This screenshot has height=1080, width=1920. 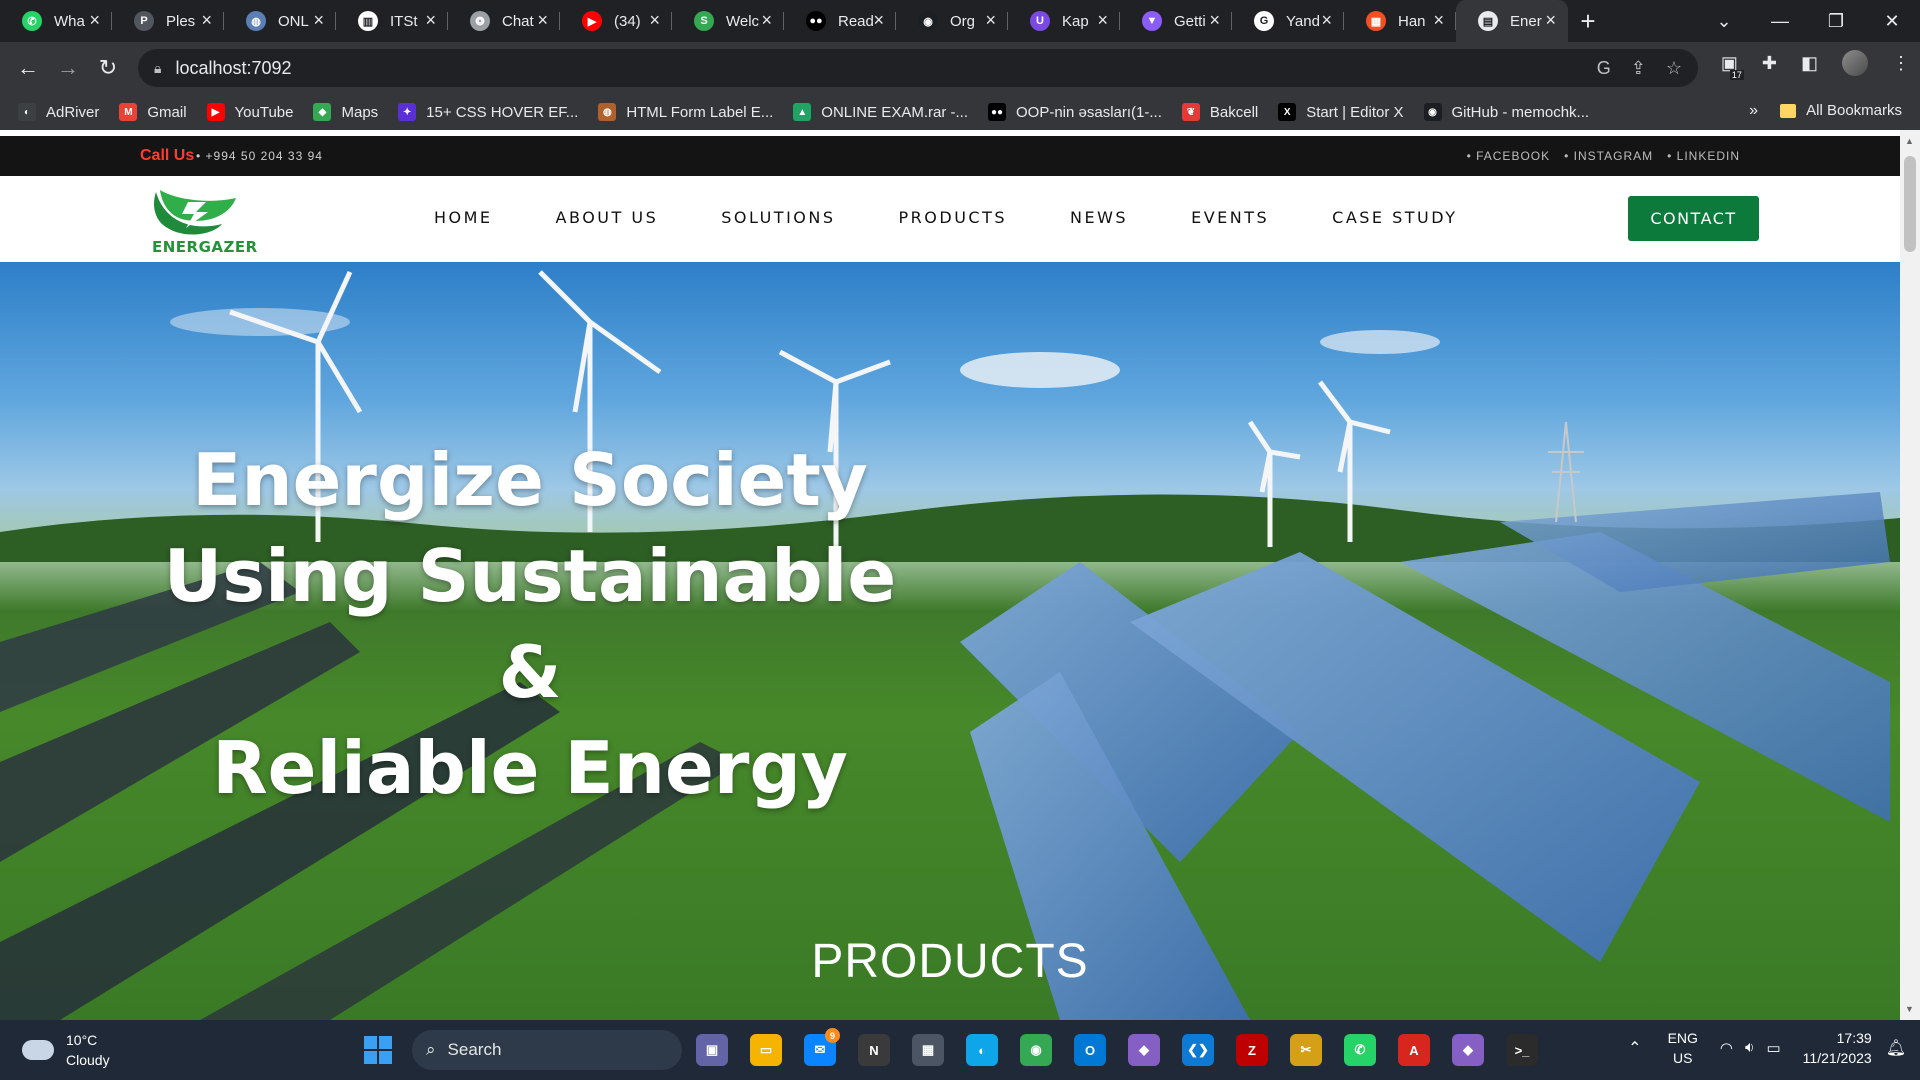 I want to click on new-tab-button: +, so click(x=1588, y=21).